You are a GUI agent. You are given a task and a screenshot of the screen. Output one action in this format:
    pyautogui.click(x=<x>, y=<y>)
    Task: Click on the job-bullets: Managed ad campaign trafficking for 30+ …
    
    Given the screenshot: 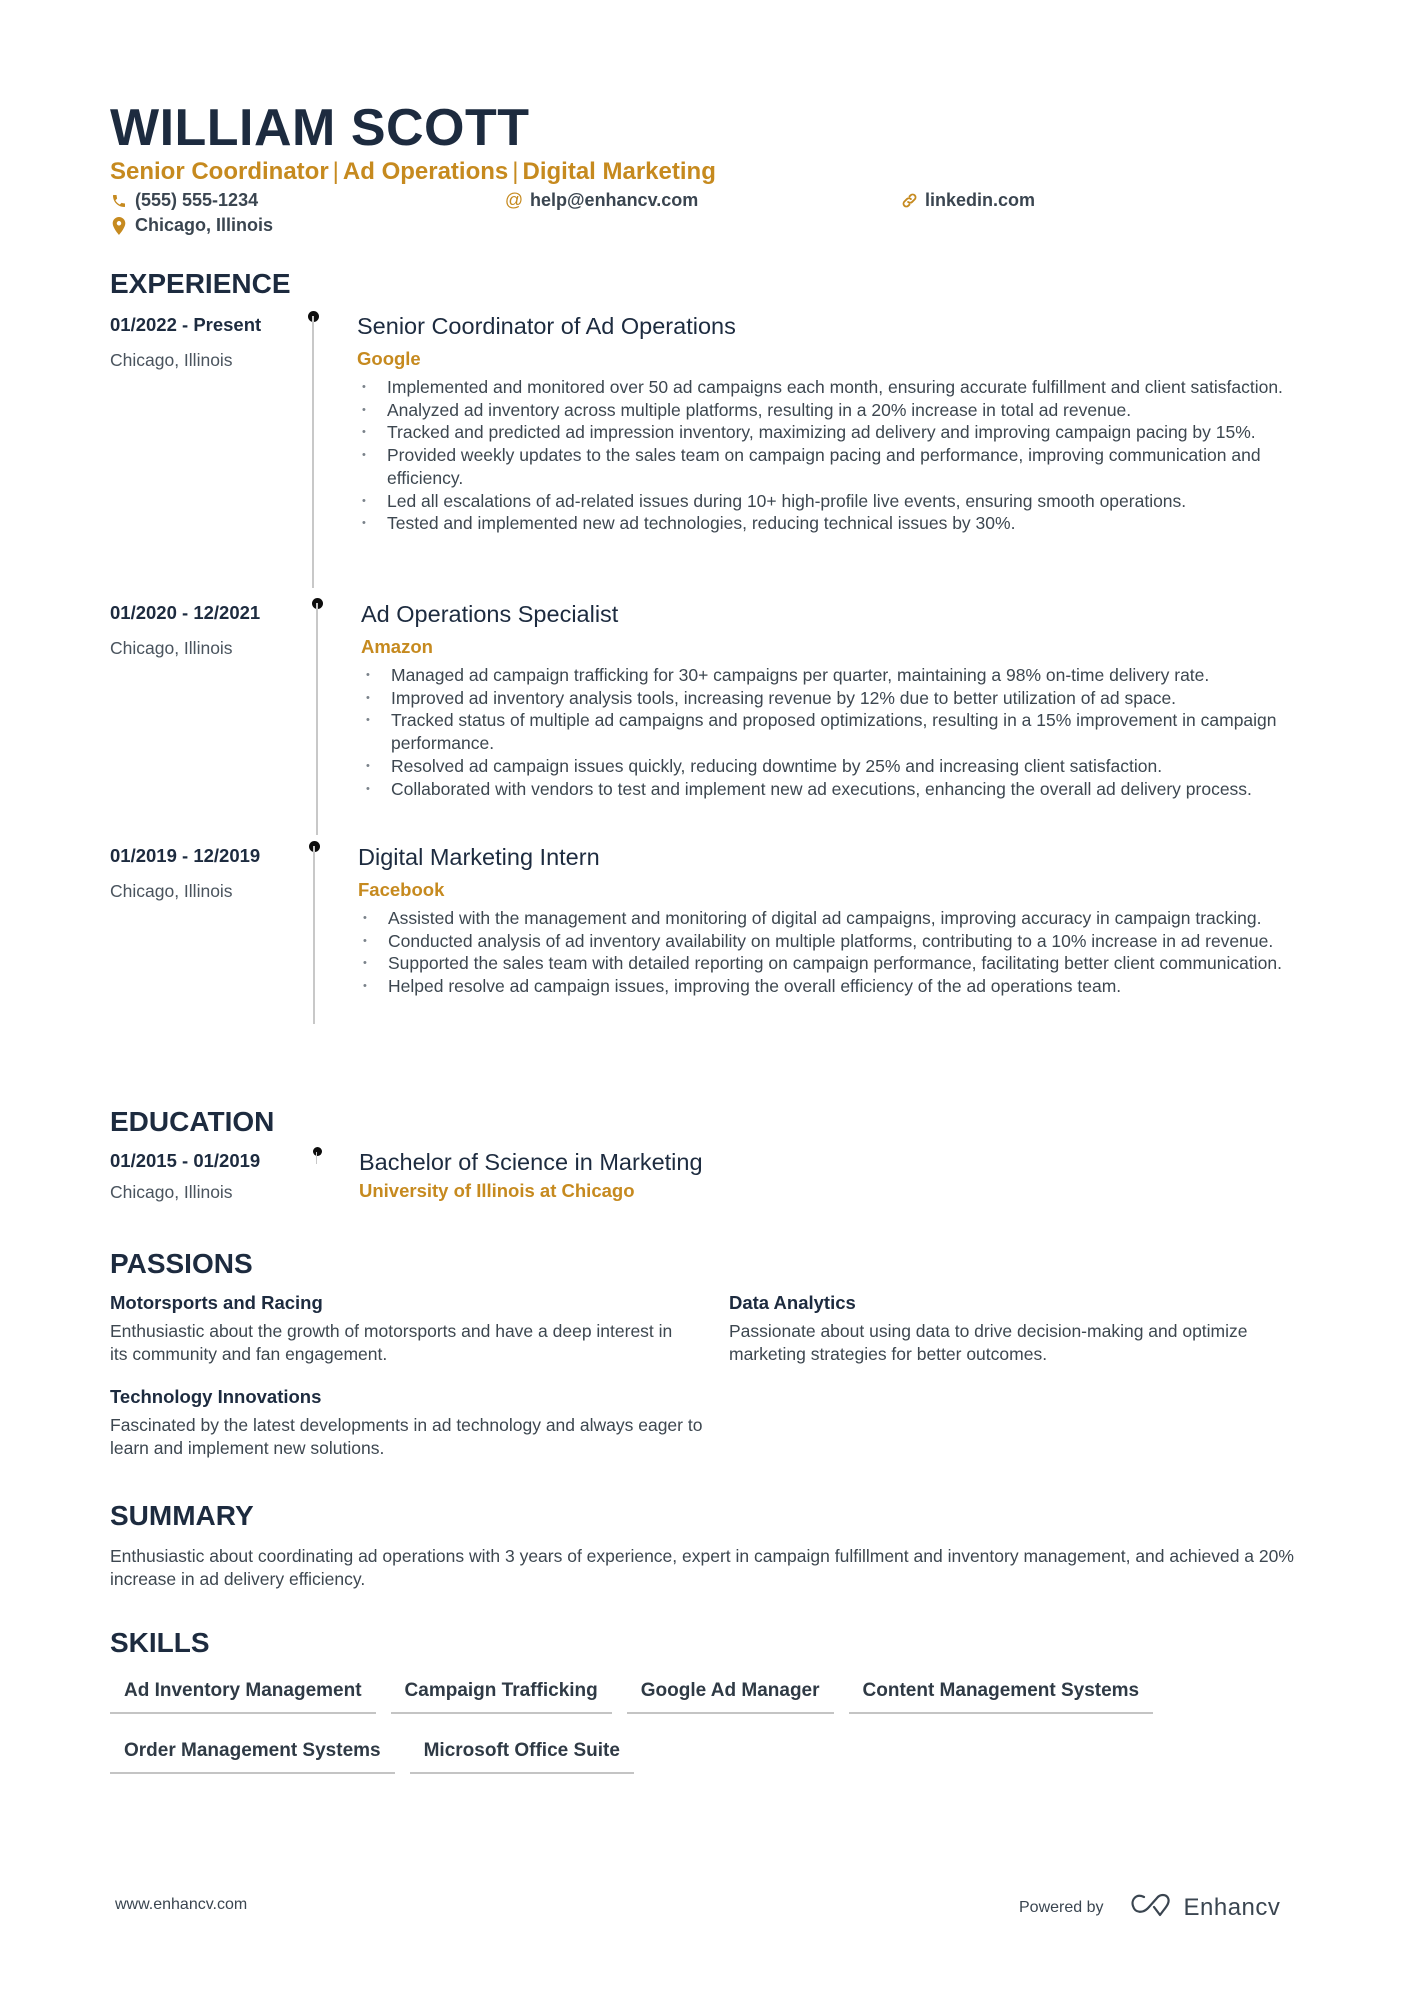 What is the action you would take?
    pyautogui.click(x=841, y=732)
    